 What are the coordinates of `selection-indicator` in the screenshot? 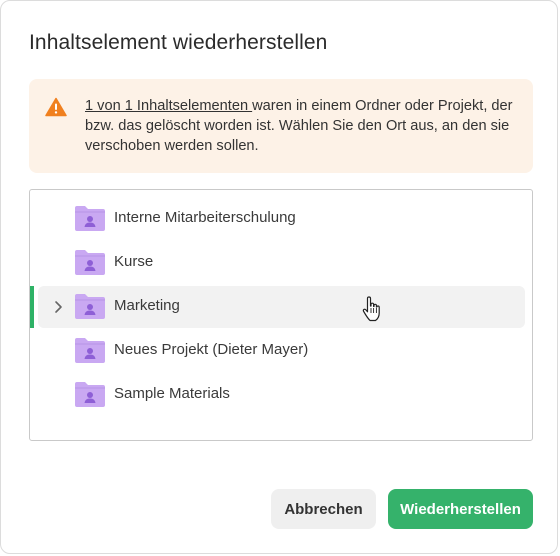 It's located at (32, 307).